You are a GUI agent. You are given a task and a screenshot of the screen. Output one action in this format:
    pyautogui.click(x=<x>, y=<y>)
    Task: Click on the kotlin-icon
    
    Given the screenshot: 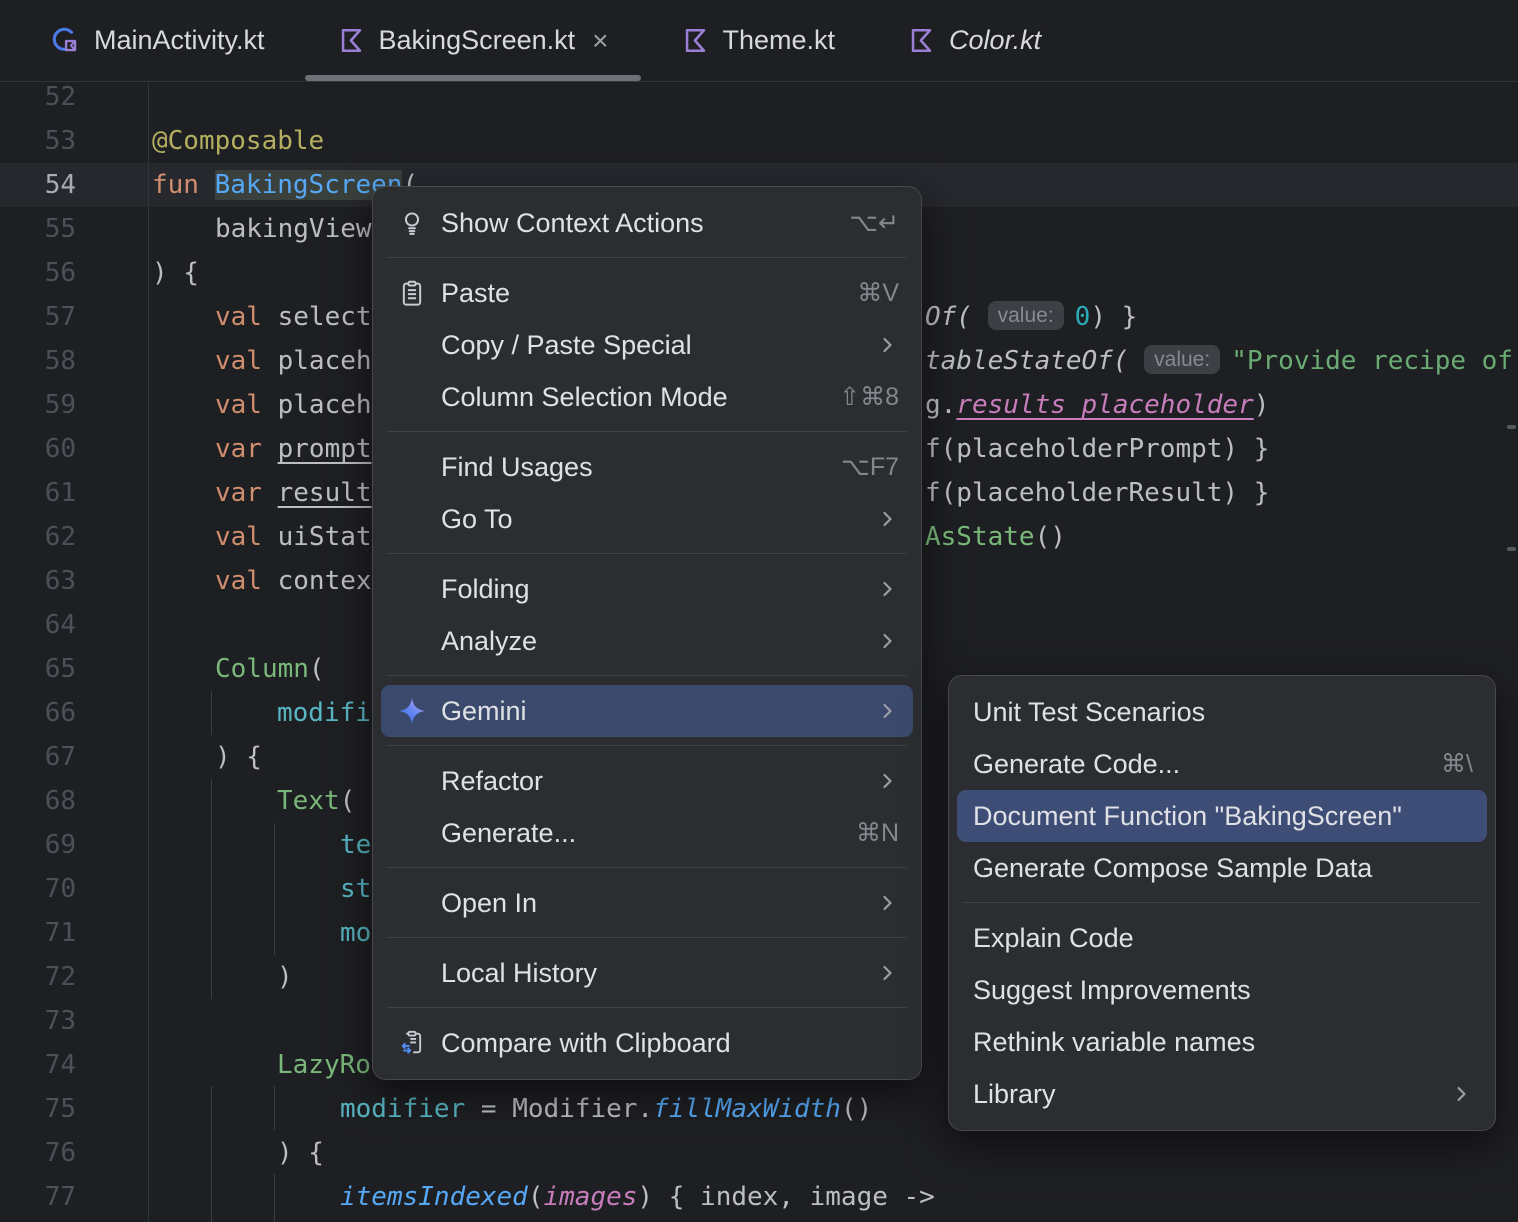 What is the action you would take?
    pyautogui.click(x=921, y=40)
    